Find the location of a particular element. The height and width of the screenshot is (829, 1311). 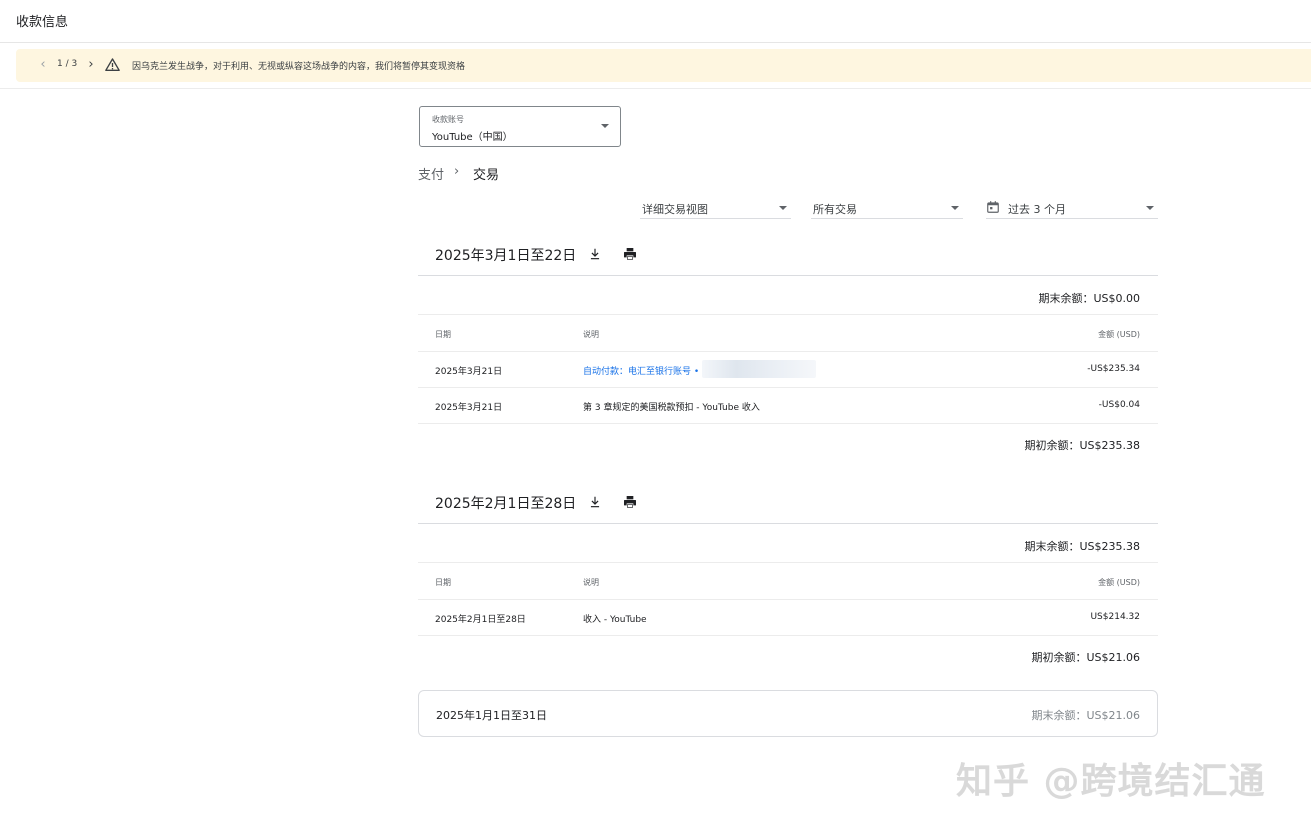

chevron-right-icon: › is located at coordinates (91, 65).